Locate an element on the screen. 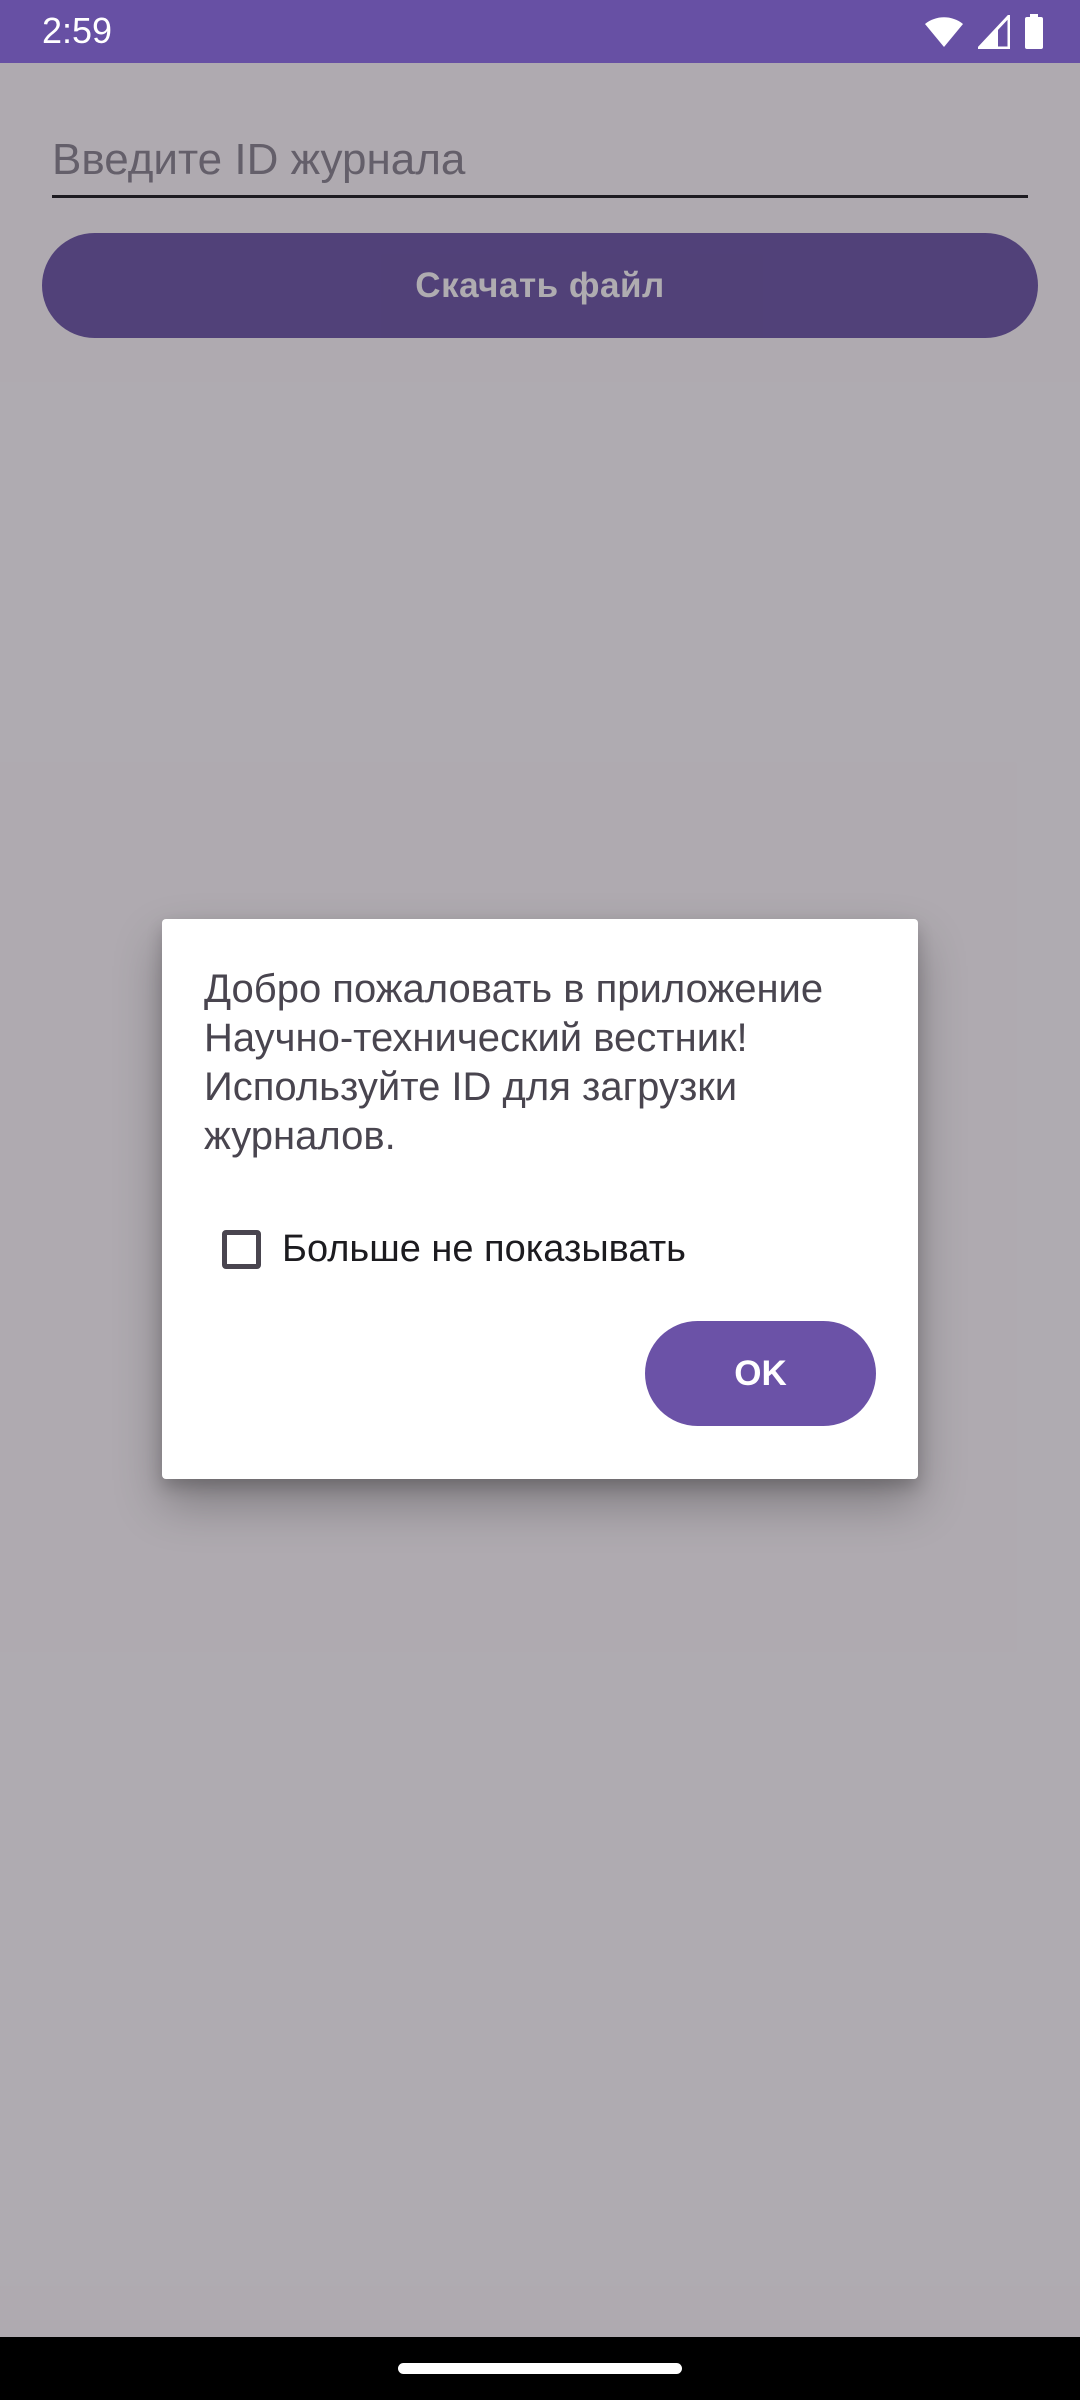  dont-show-again-label: Больше не показывать is located at coordinates (484, 1249).